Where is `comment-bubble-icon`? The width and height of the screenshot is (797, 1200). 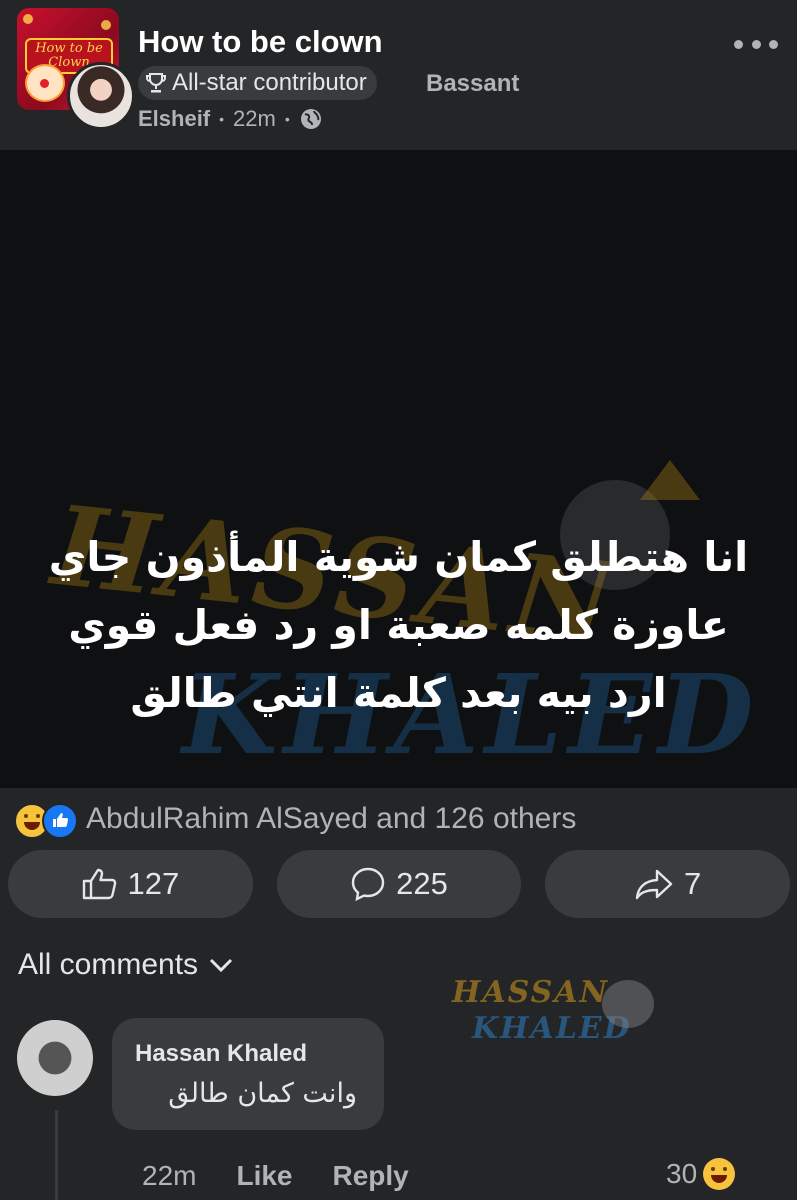 comment-bubble-icon is located at coordinates (368, 884).